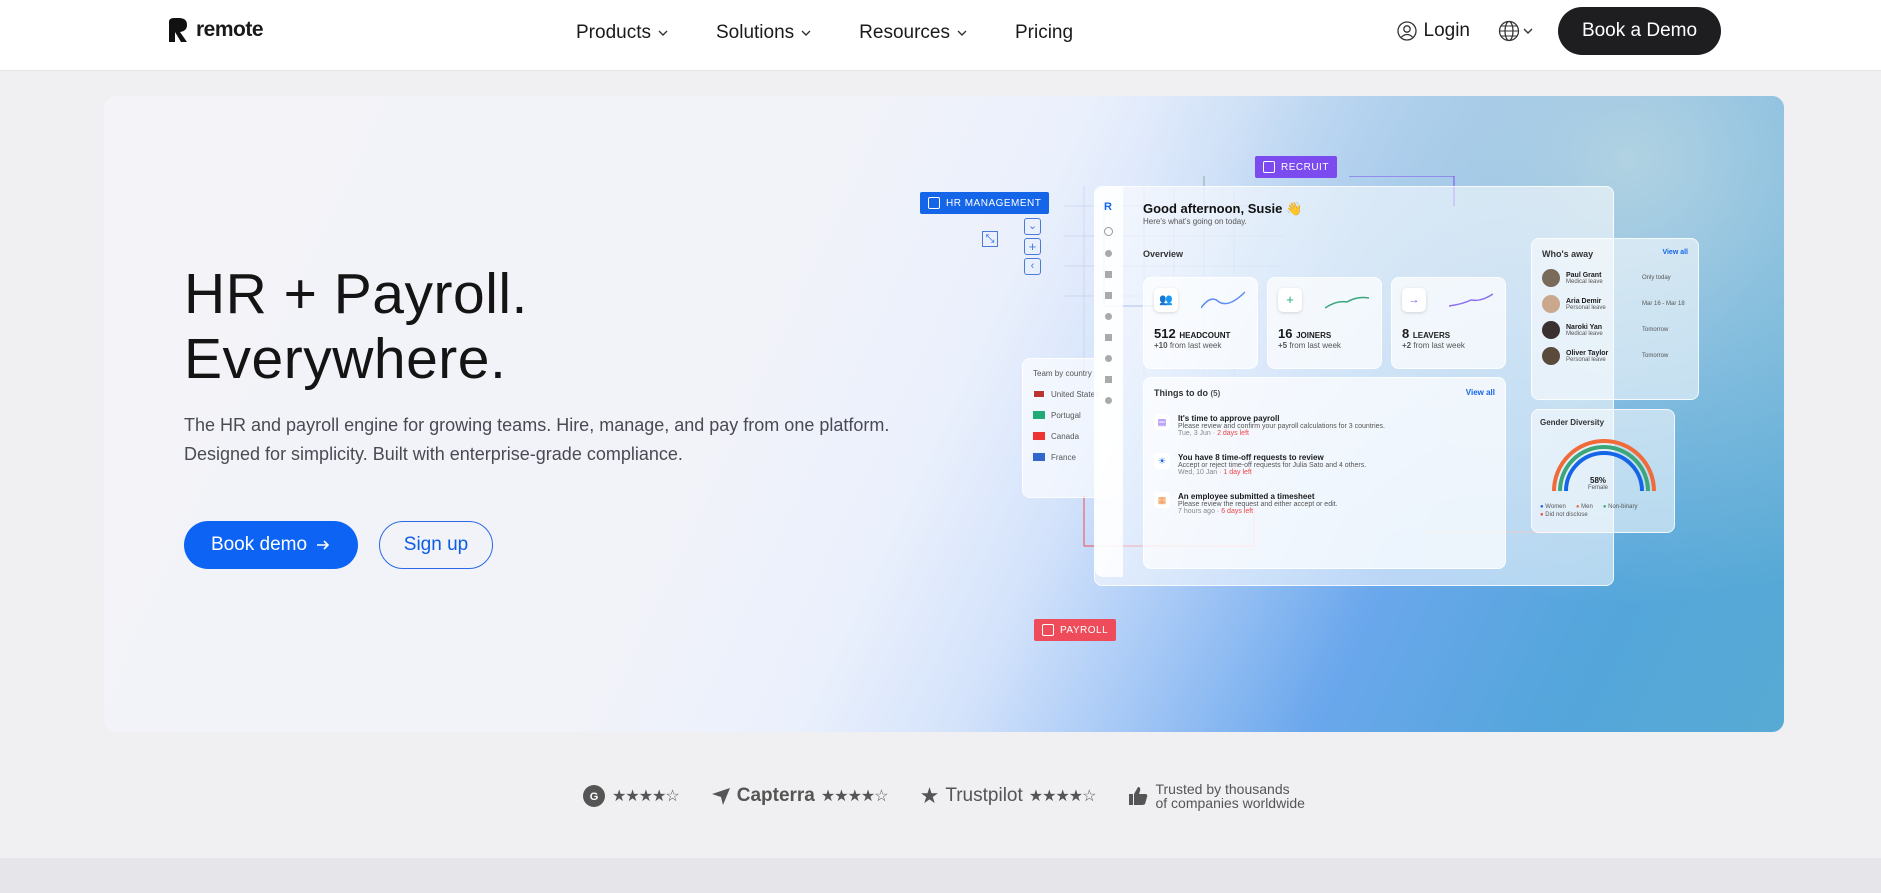 The height and width of the screenshot is (893, 1881). Describe the element at coordinates (913, 33) in the screenshot. I see `menu-item-resources: Resources` at that location.